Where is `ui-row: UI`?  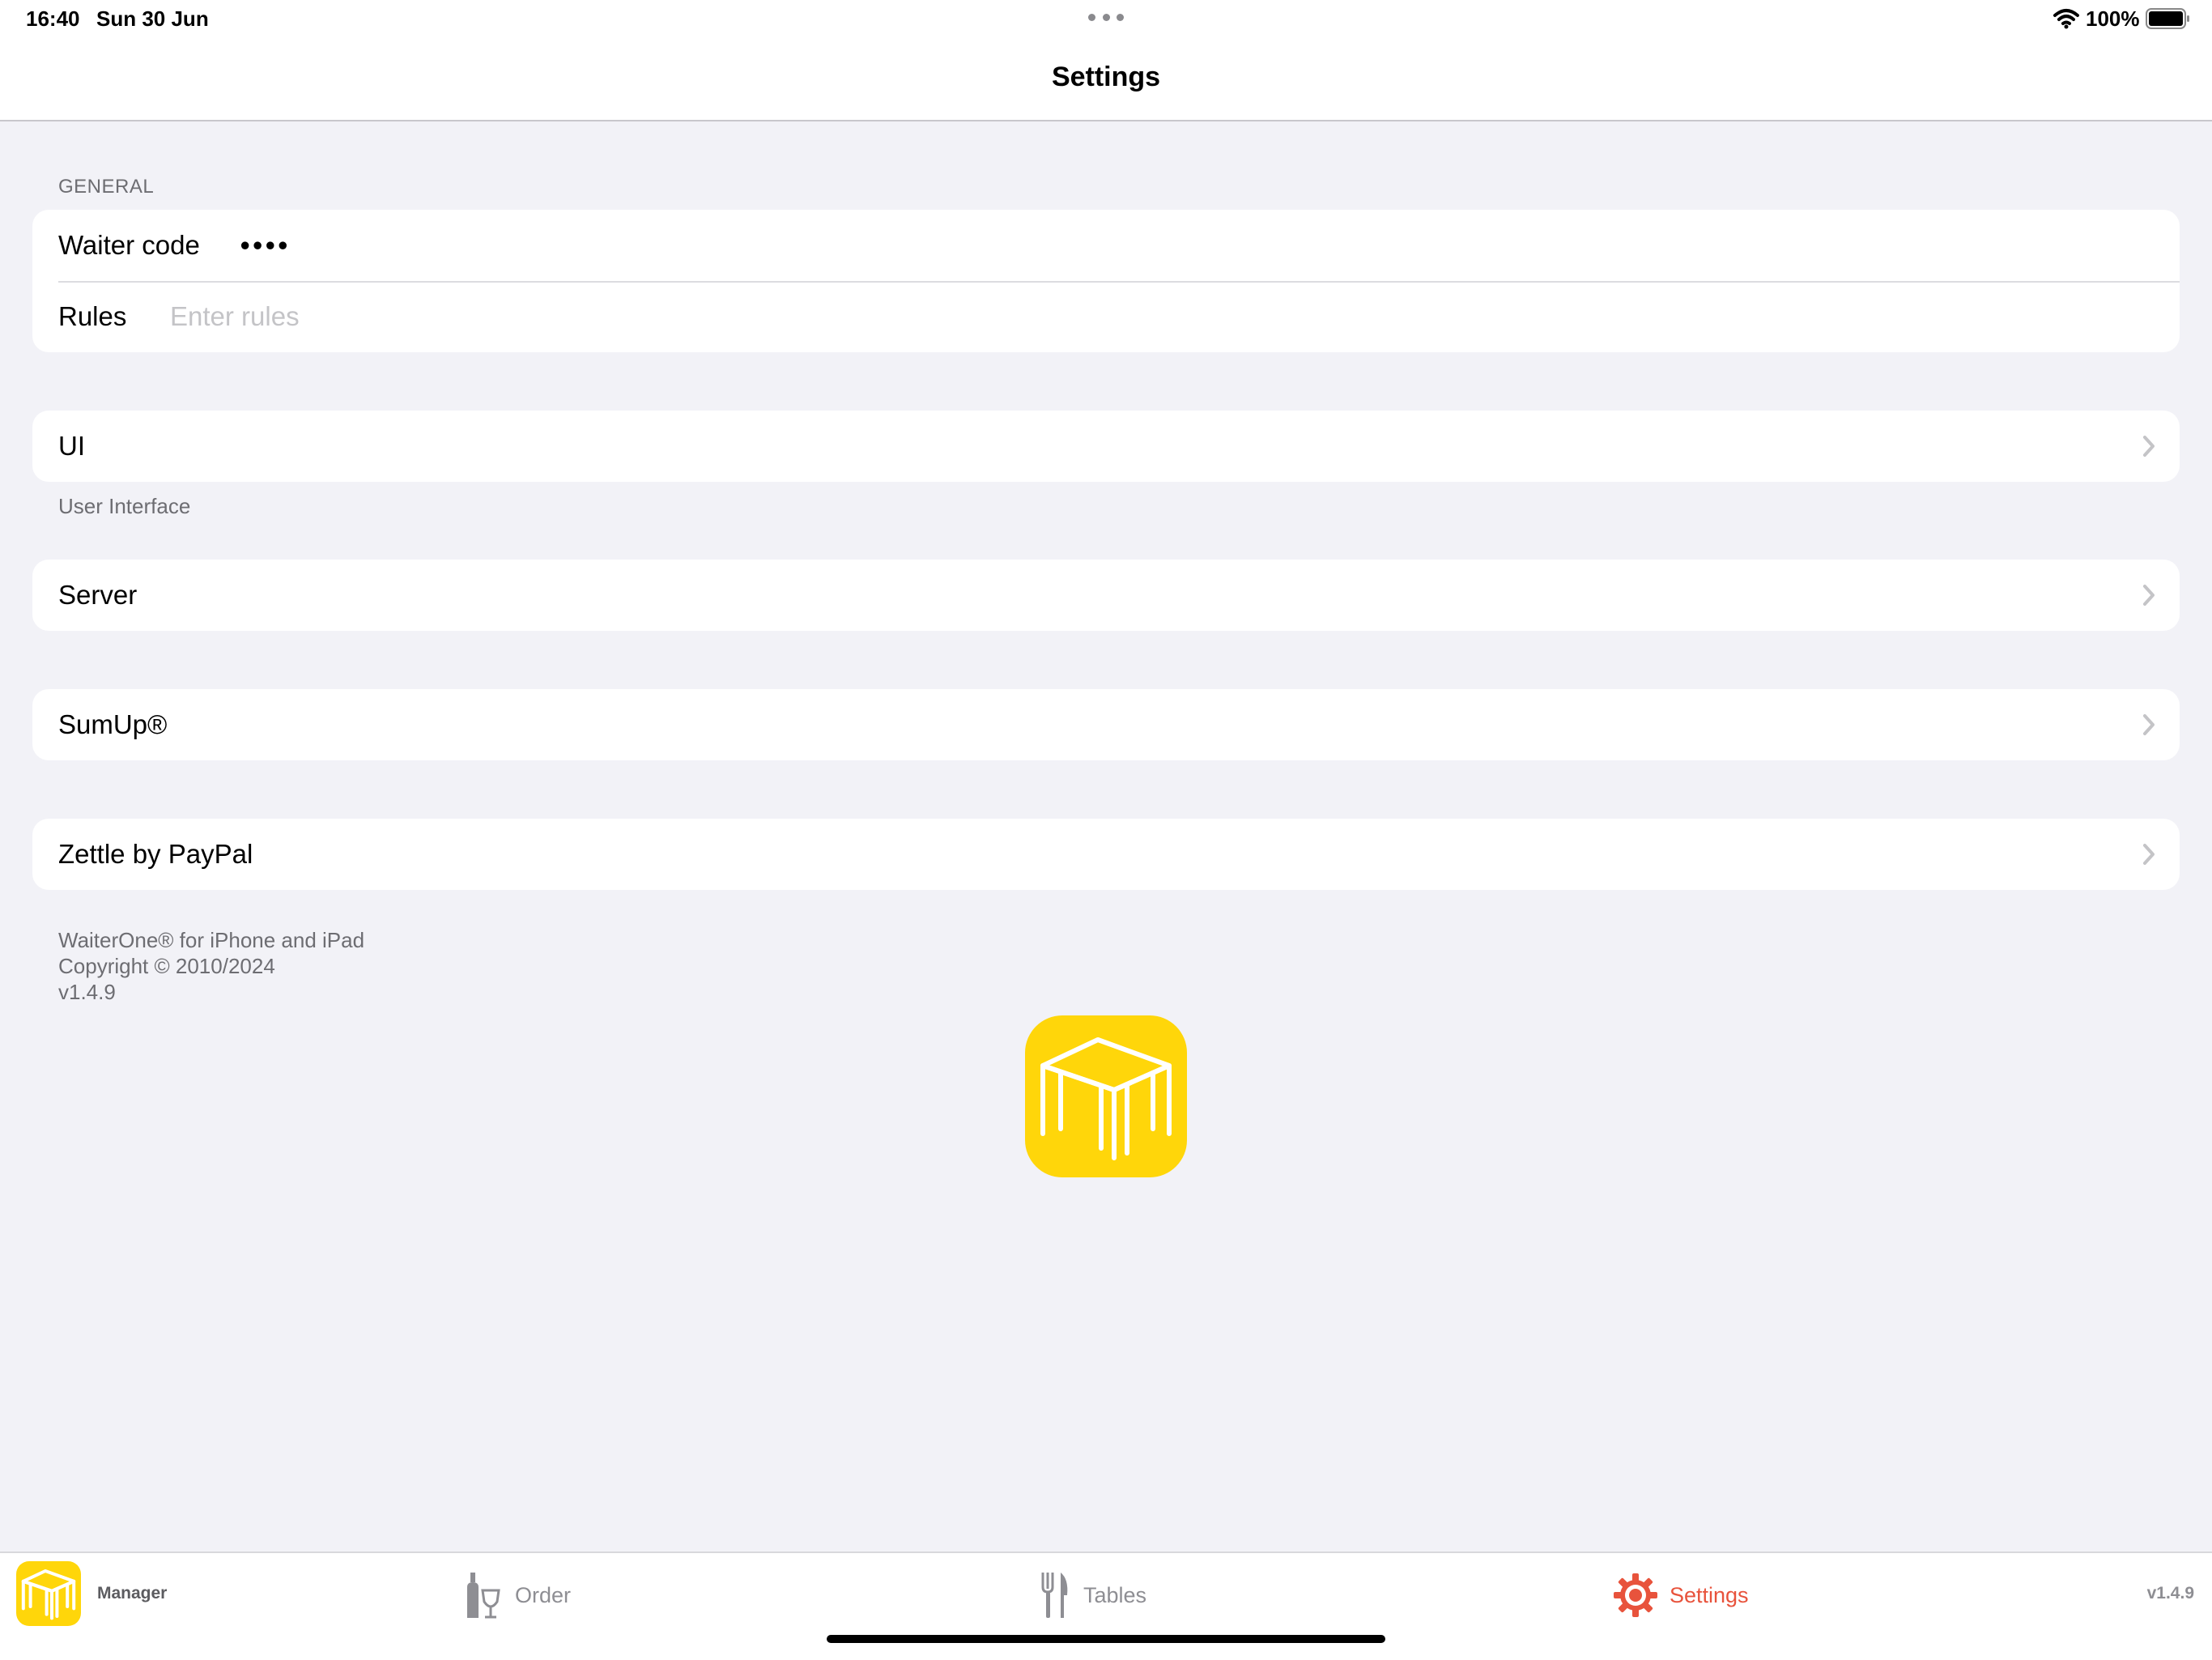 ui-row: UI is located at coordinates (1106, 447).